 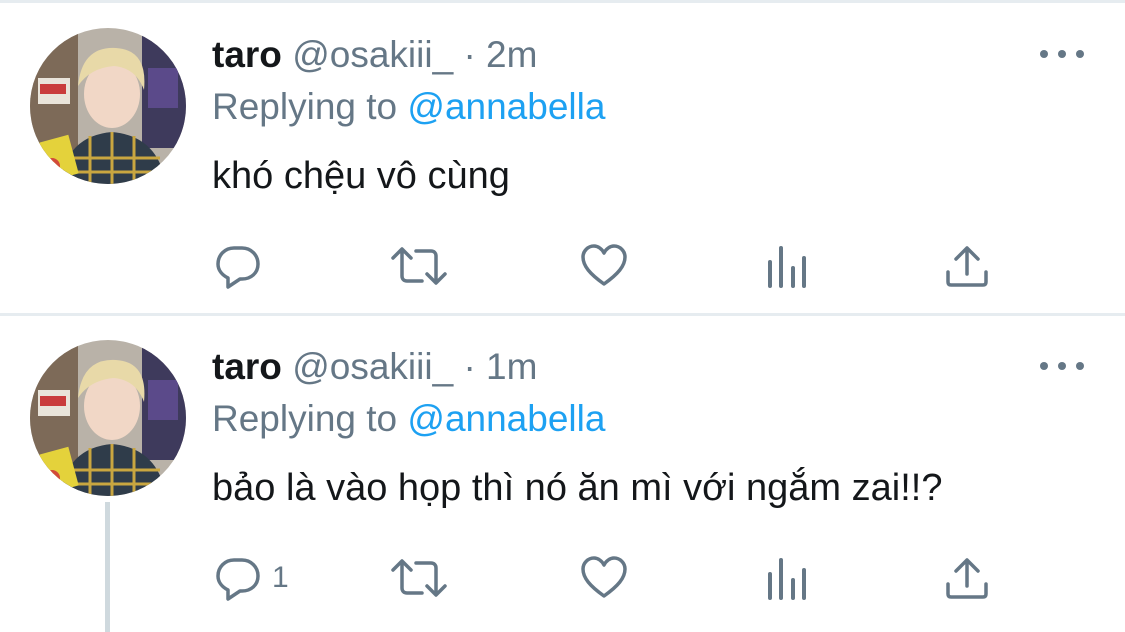 I want to click on tweet-header: taro @osakiii_ · 2m, so click(x=374, y=55).